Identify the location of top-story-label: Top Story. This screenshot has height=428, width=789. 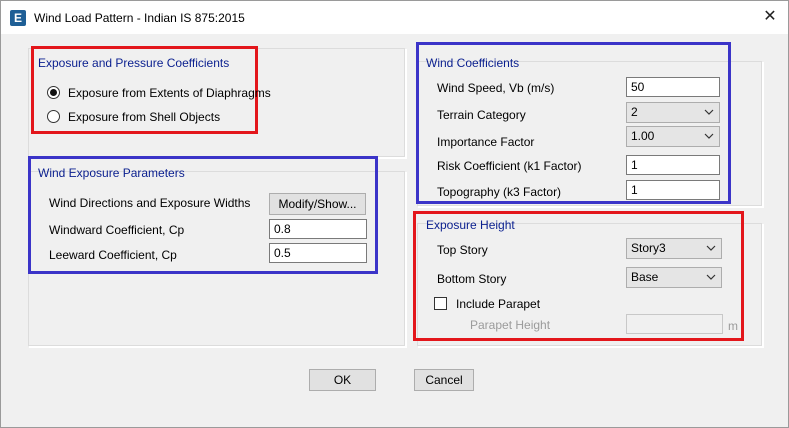
(462, 250).